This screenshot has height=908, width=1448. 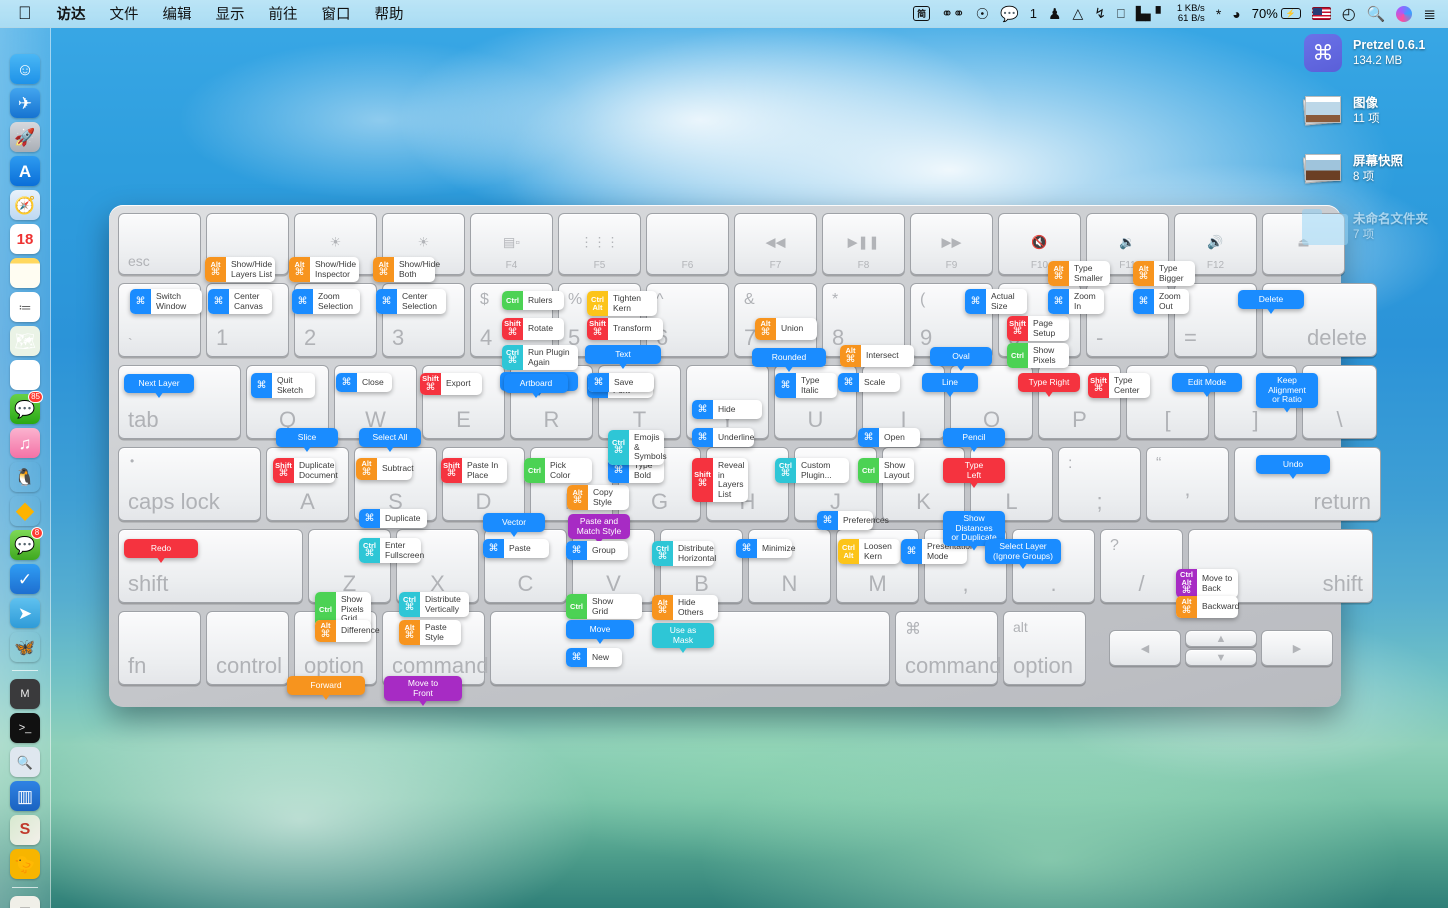 I want to click on dock-item-launchpad: 🚀, so click(x=25, y=137).